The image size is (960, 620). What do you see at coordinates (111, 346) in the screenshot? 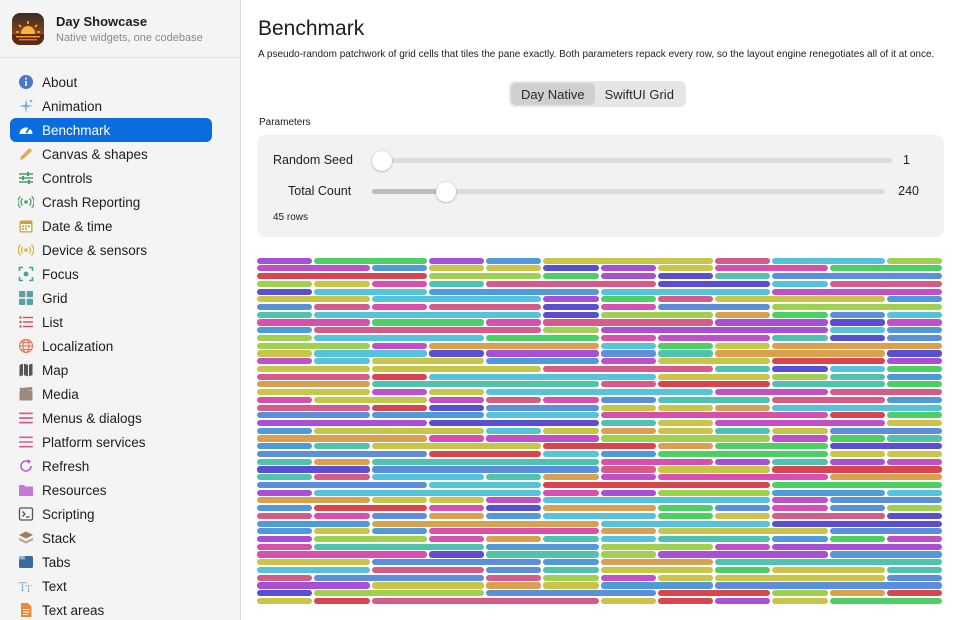
I see `sidebar-item-localization: Localization` at bounding box center [111, 346].